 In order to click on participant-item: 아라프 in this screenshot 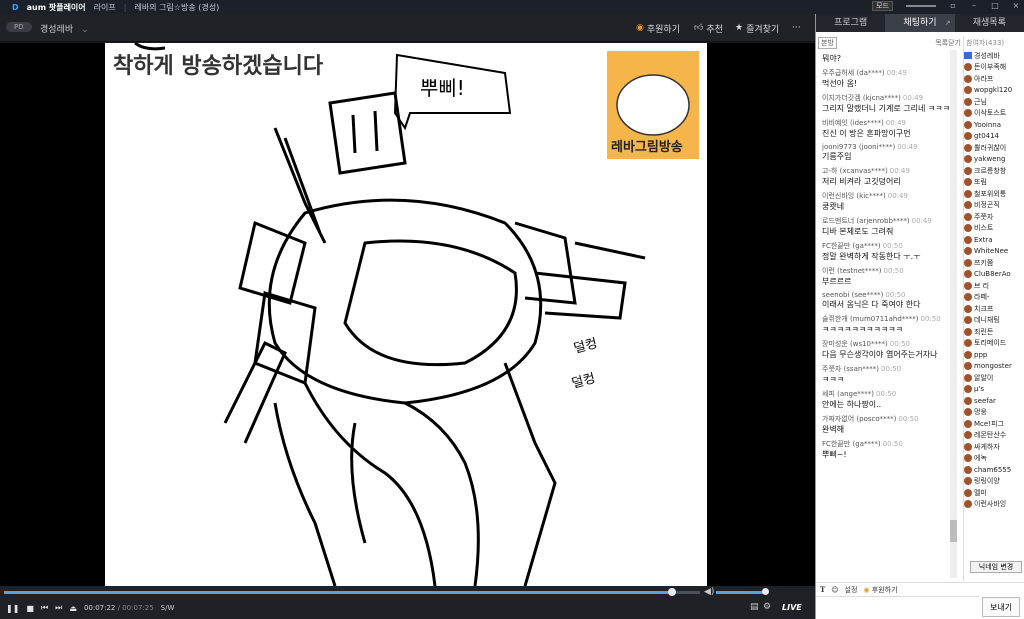, I will do `click(994, 79)`.